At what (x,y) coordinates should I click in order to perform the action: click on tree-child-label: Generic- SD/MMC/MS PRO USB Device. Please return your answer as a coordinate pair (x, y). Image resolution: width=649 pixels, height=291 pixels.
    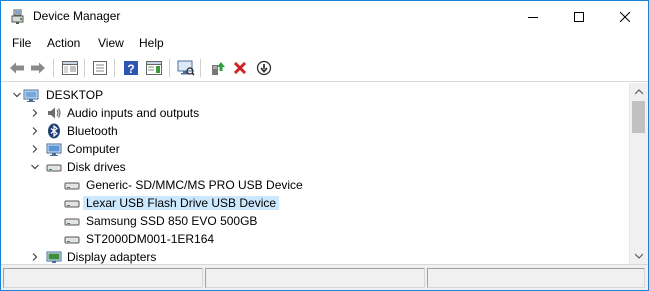
    Looking at the image, I should click on (194, 185).